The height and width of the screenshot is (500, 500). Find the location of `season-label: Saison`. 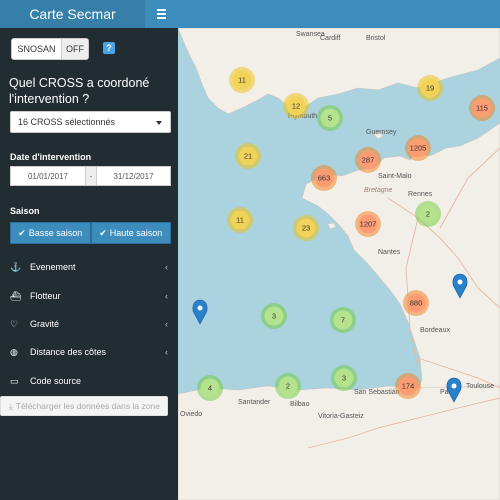

season-label: Saison is located at coordinates (25, 211).